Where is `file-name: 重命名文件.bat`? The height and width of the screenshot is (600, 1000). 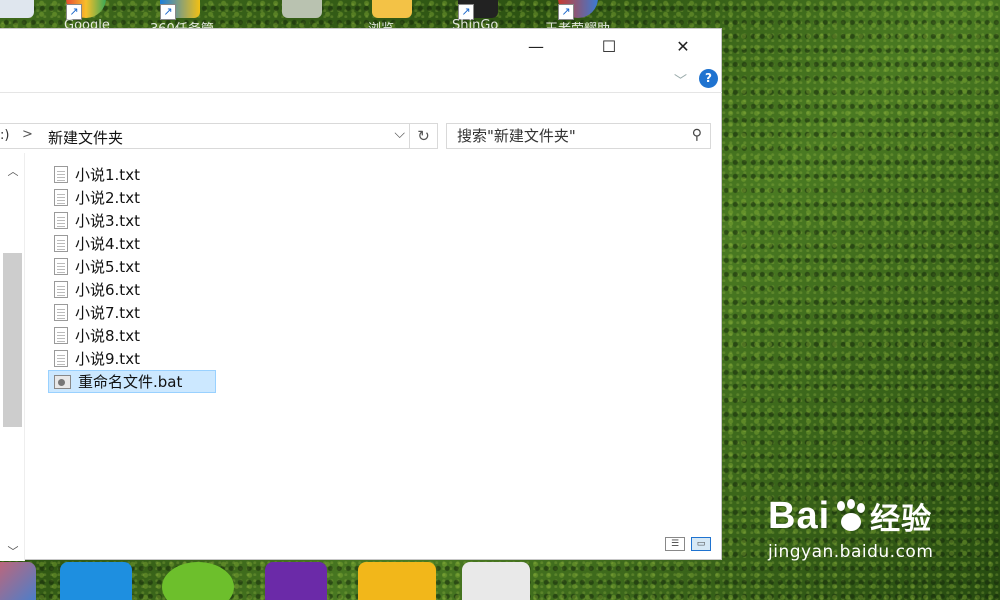 file-name: 重命名文件.bat is located at coordinates (130, 382).